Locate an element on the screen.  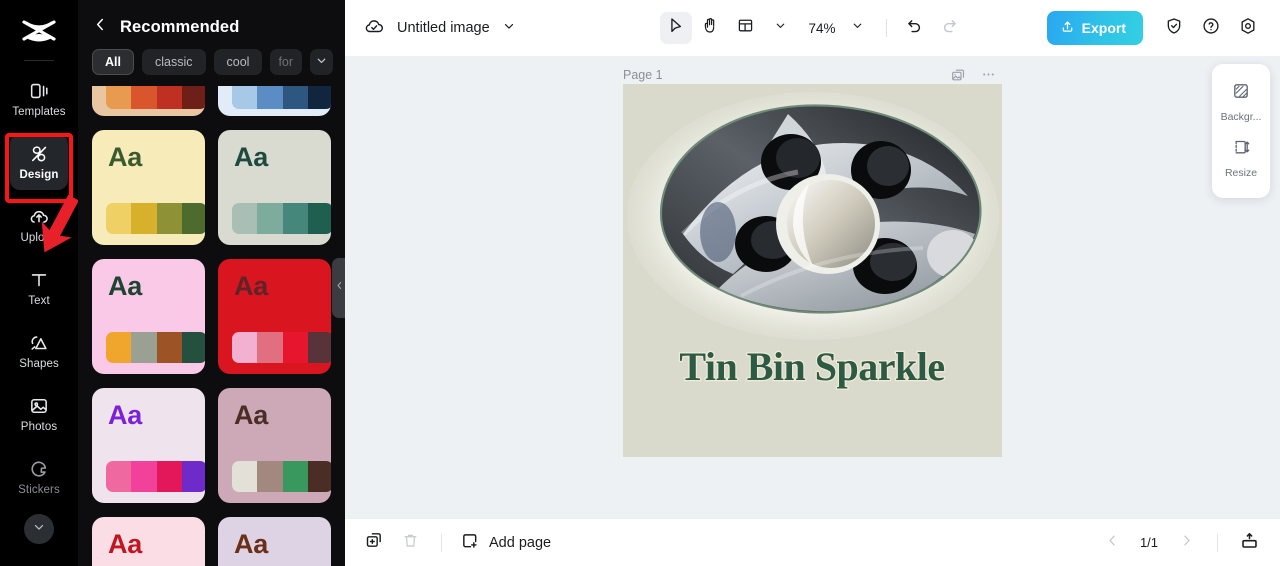
duplicate-page-icon is located at coordinates (374, 542).